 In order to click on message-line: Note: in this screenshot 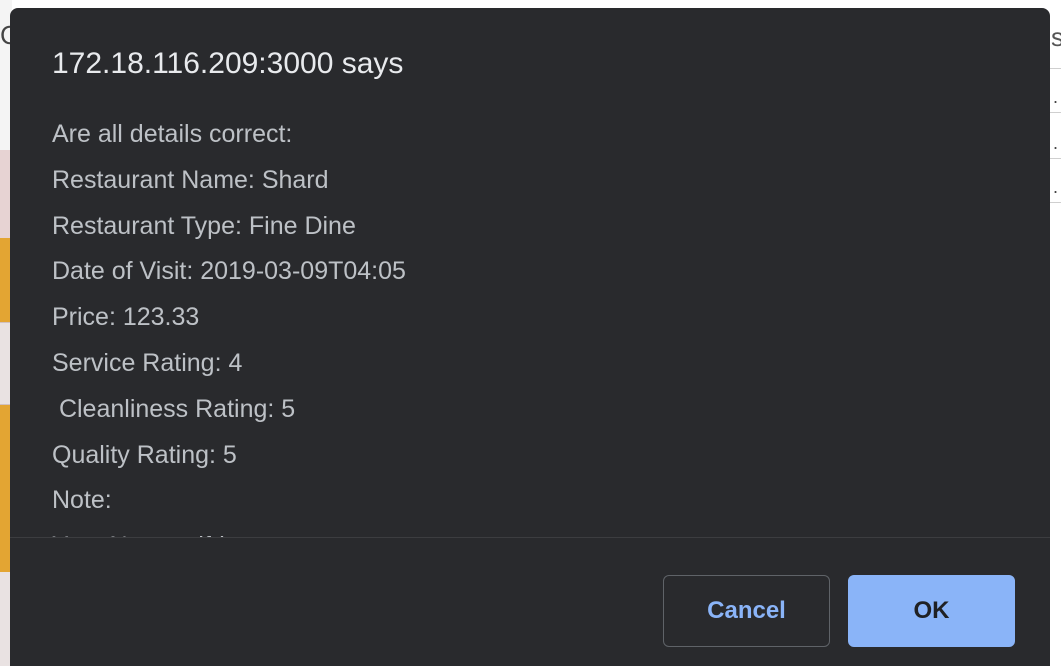, I will do `click(85, 500)`.